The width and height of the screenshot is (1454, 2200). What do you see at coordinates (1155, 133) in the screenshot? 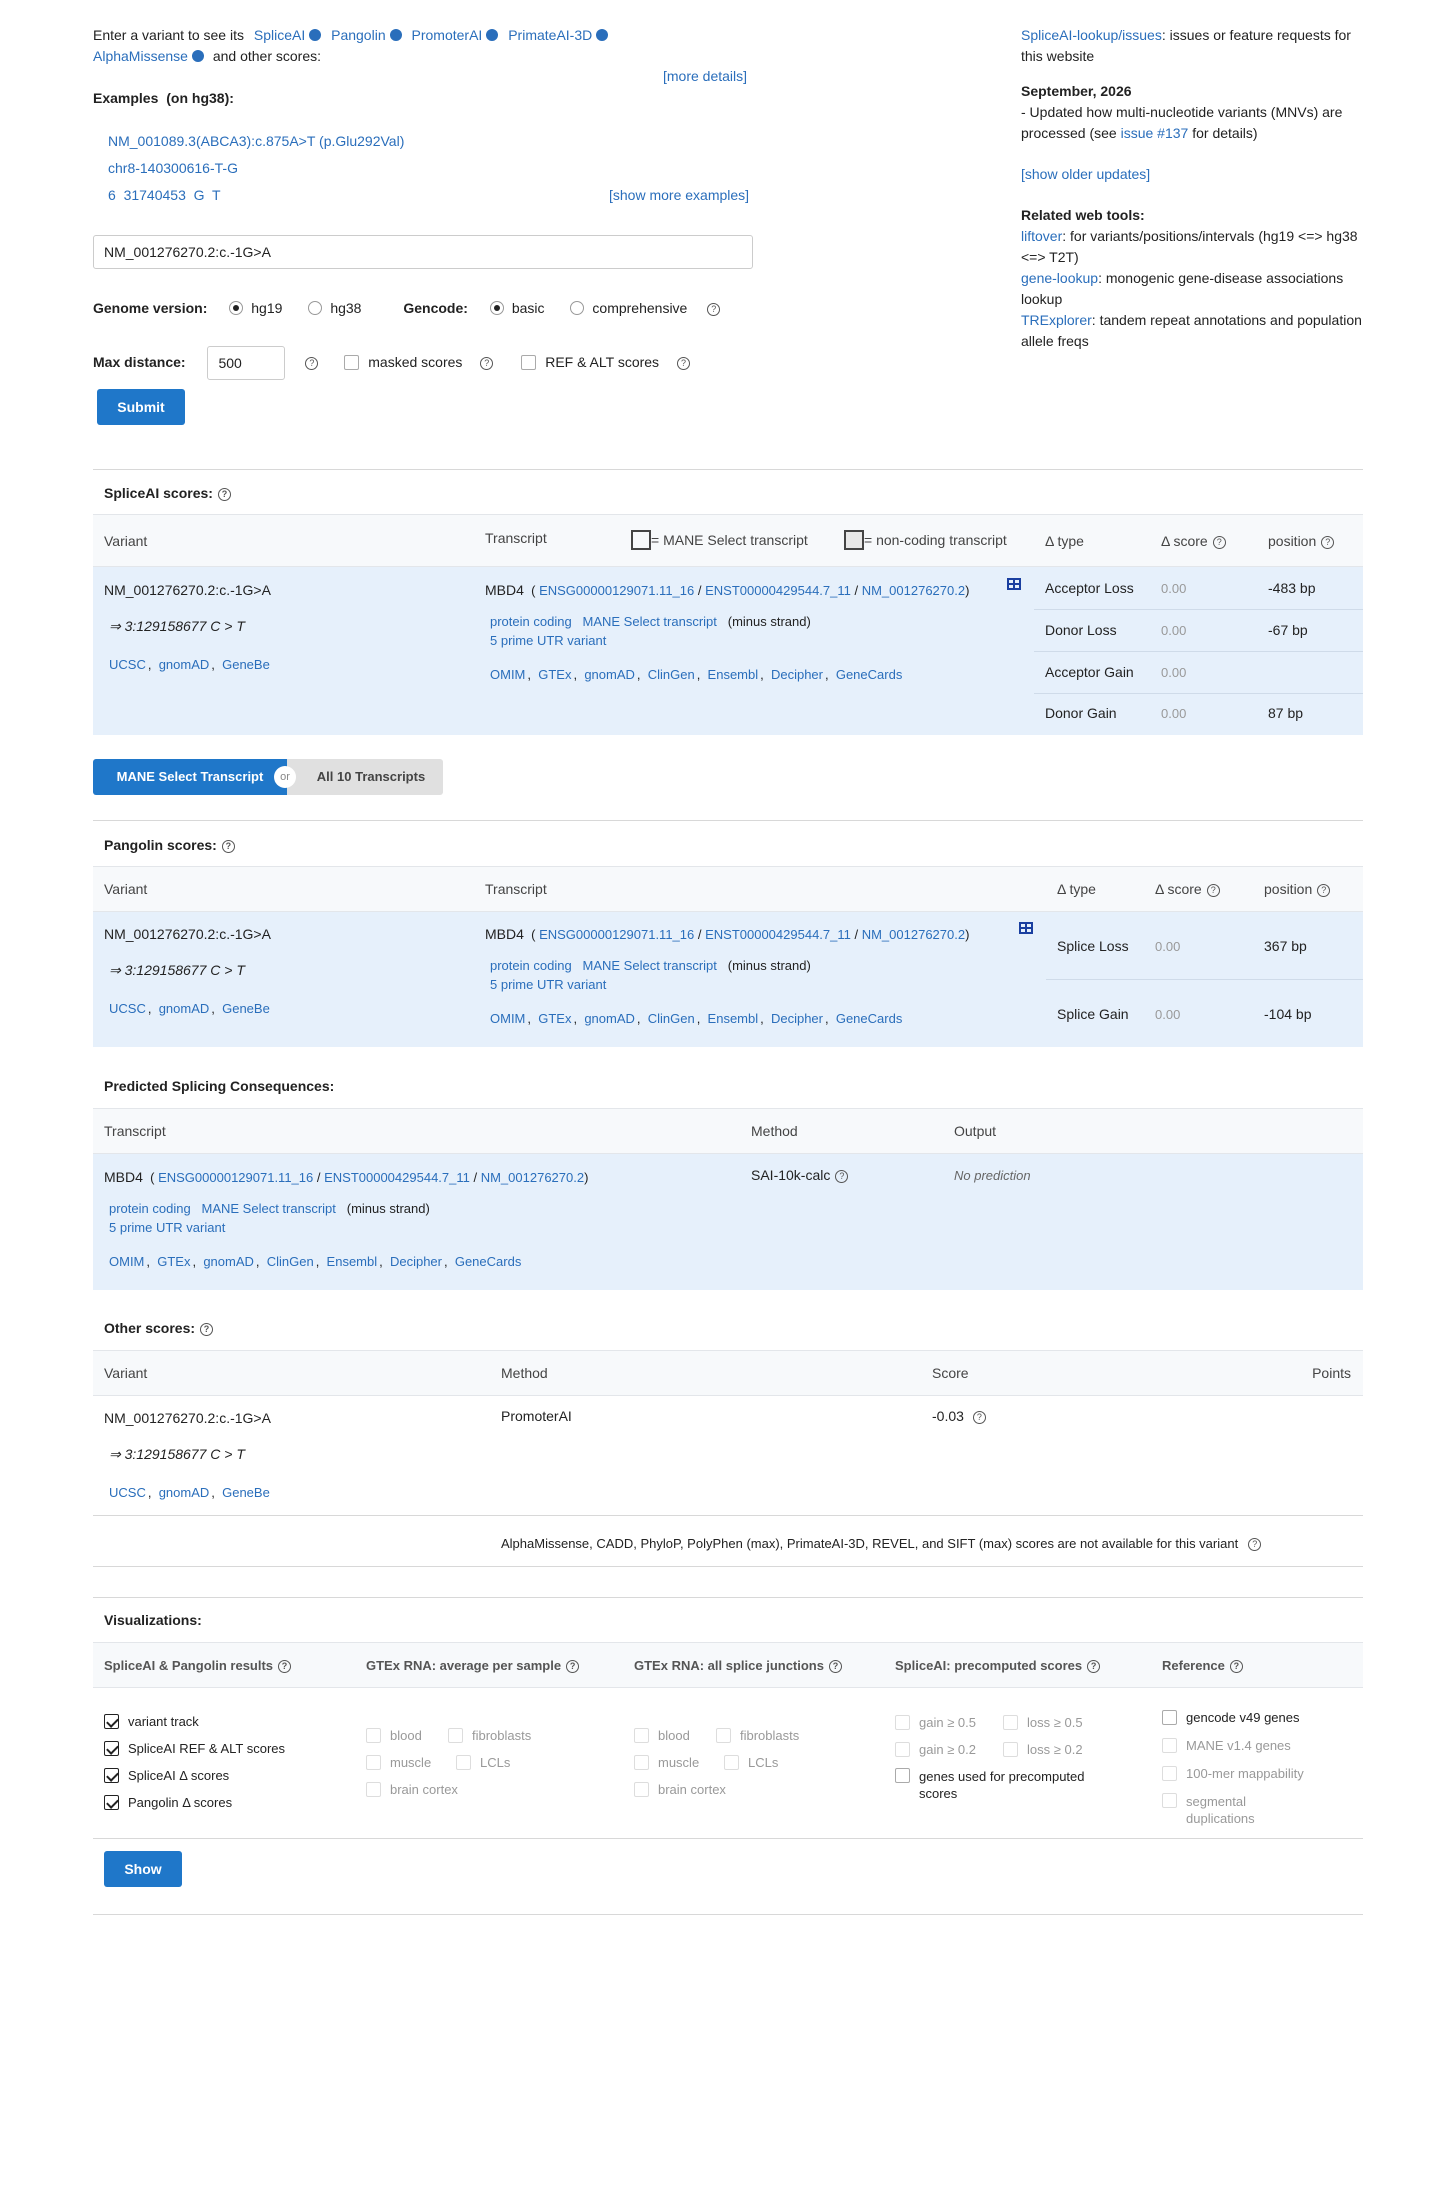
I see `issue-link: issue #137` at bounding box center [1155, 133].